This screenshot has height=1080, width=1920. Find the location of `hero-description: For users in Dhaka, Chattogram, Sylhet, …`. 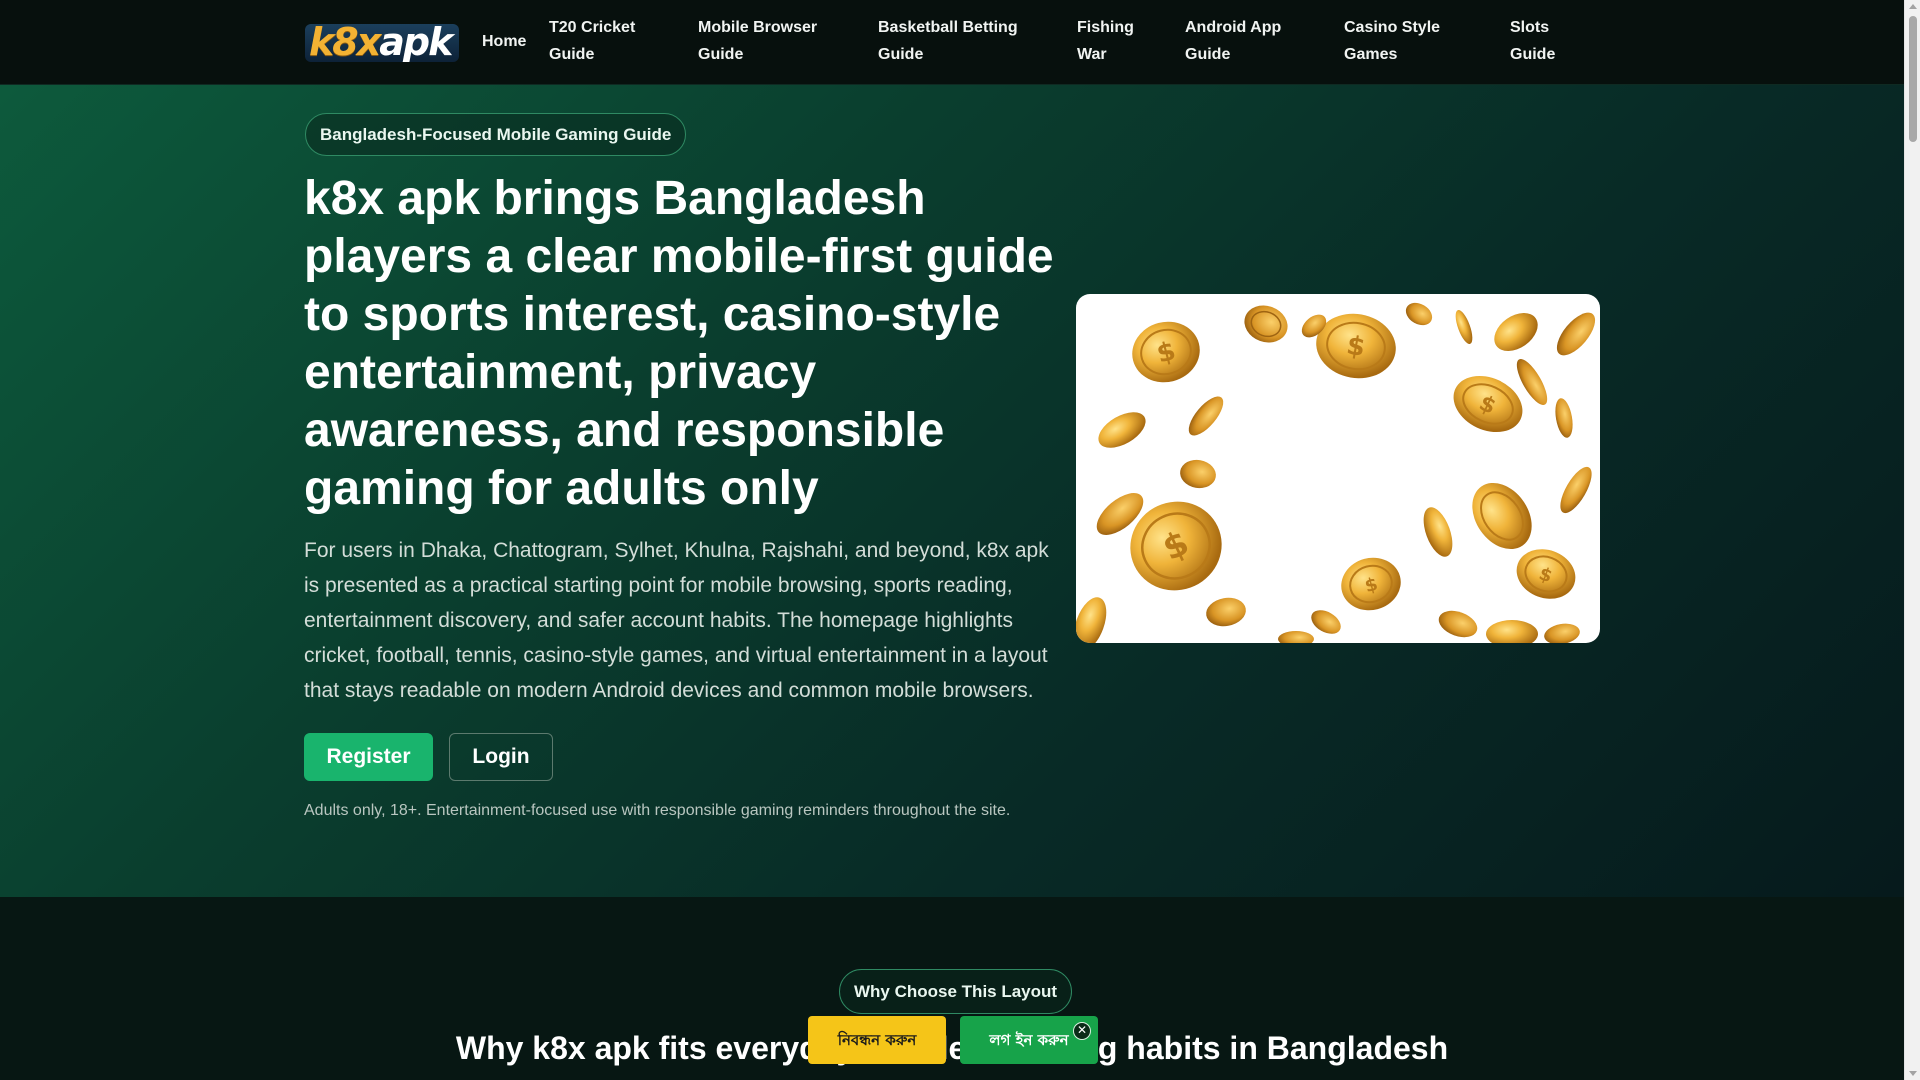

hero-description: For users in Dhaka, Chattogram, Sylhet, … is located at coordinates (676, 620).